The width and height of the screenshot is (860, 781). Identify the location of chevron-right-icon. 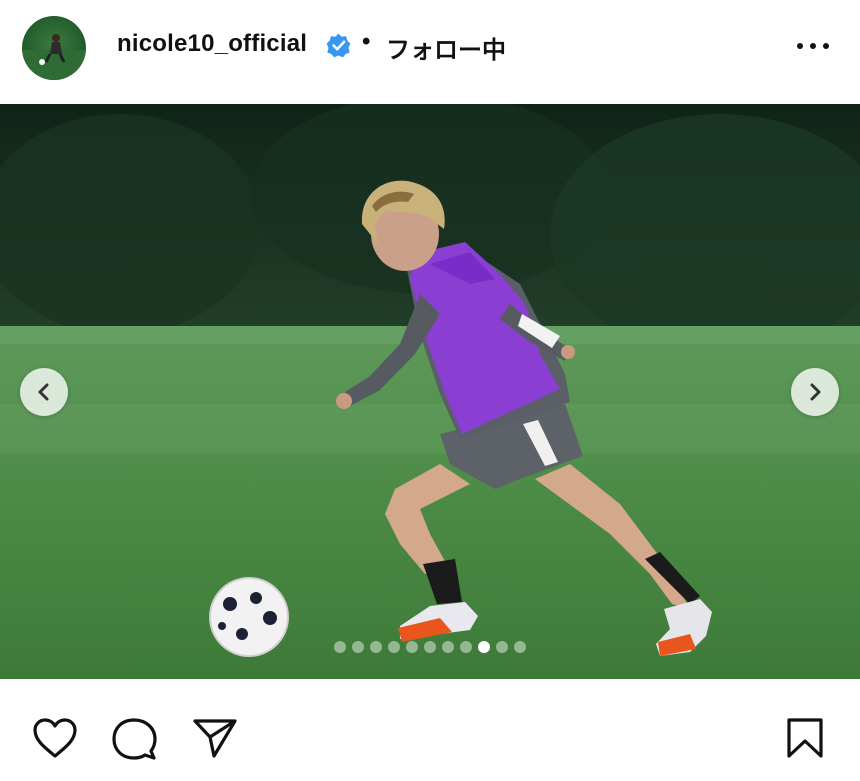
(815, 392).